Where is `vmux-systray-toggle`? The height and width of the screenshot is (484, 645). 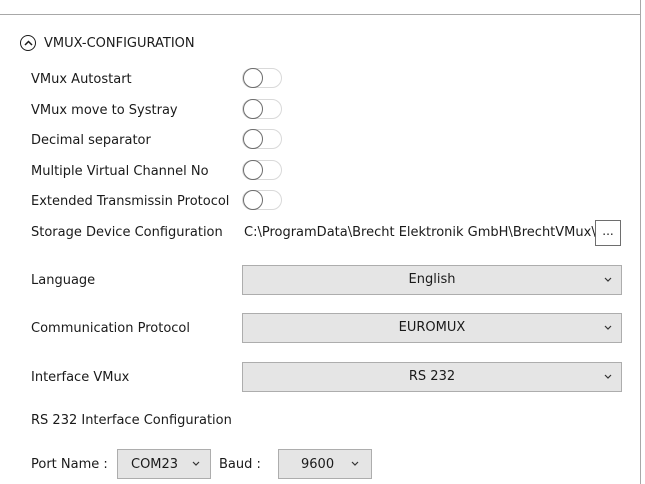 vmux-systray-toggle is located at coordinates (262, 109).